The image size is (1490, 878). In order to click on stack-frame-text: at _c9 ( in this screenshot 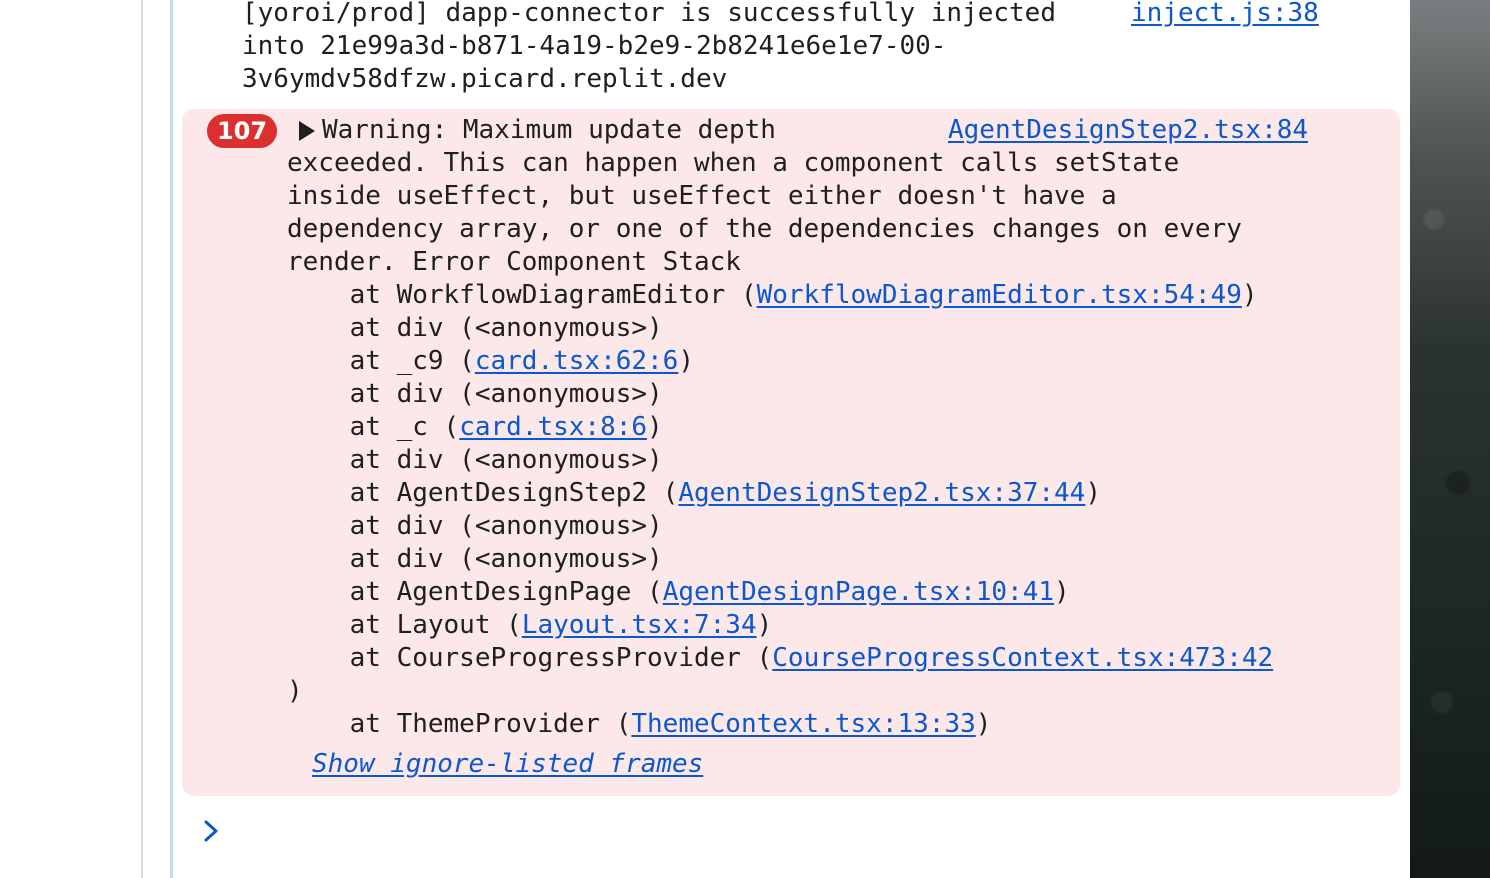, I will do `click(381, 361)`.